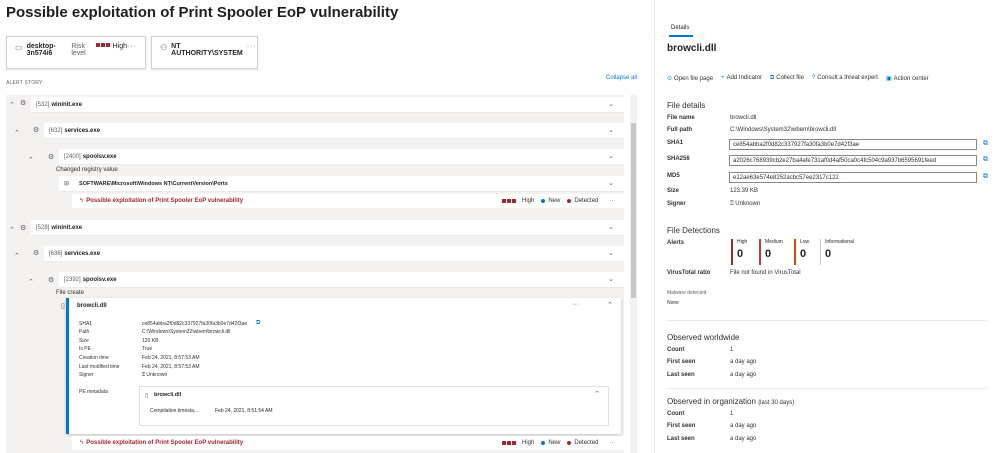 The image size is (999, 453). Describe the element at coordinates (680, 28) in the screenshot. I see `tab-details: Details` at that location.